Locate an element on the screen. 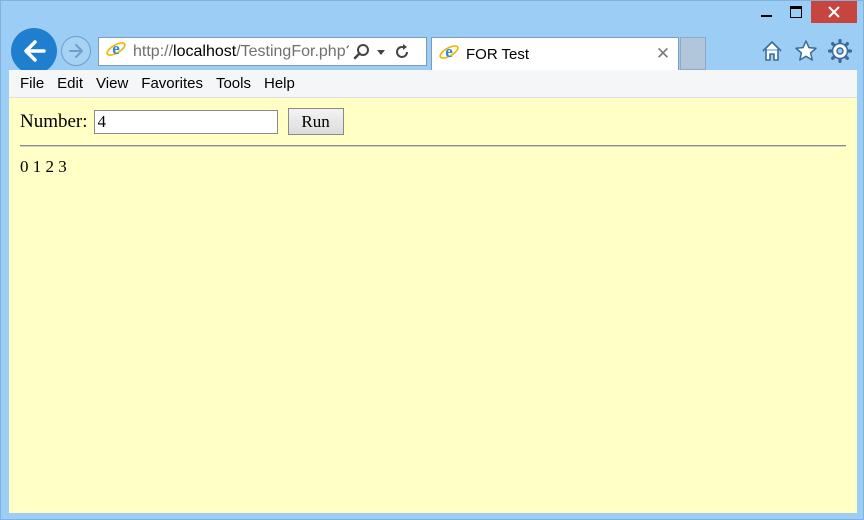  star-icon is located at coordinates (806, 51).